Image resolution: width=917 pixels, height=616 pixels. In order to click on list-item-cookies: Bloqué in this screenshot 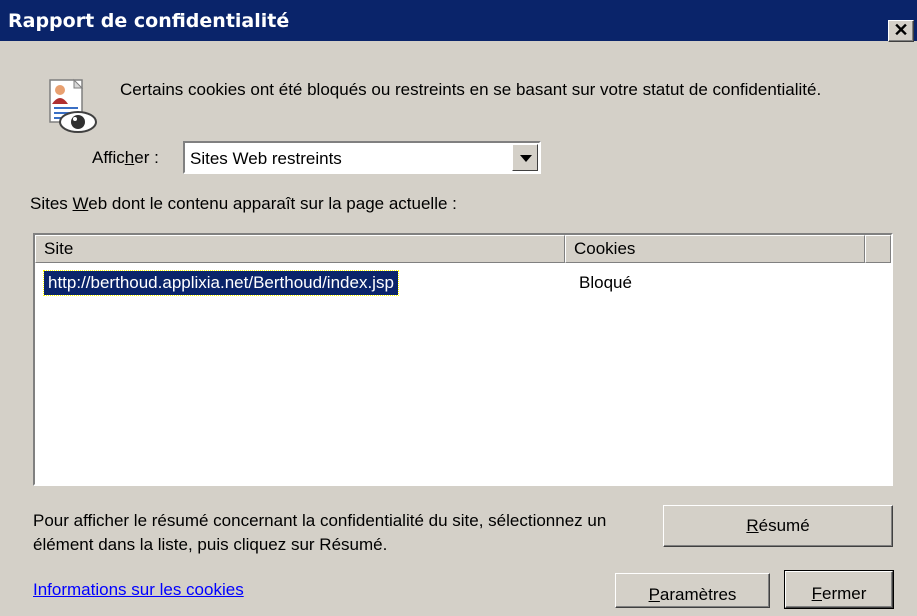, I will do `click(605, 283)`.